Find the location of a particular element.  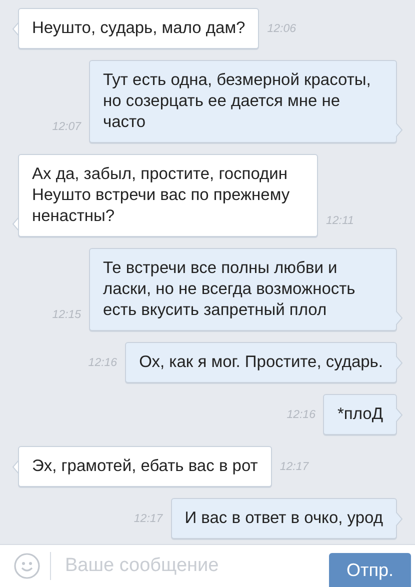

message-bubble: *плоД is located at coordinates (360, 414).